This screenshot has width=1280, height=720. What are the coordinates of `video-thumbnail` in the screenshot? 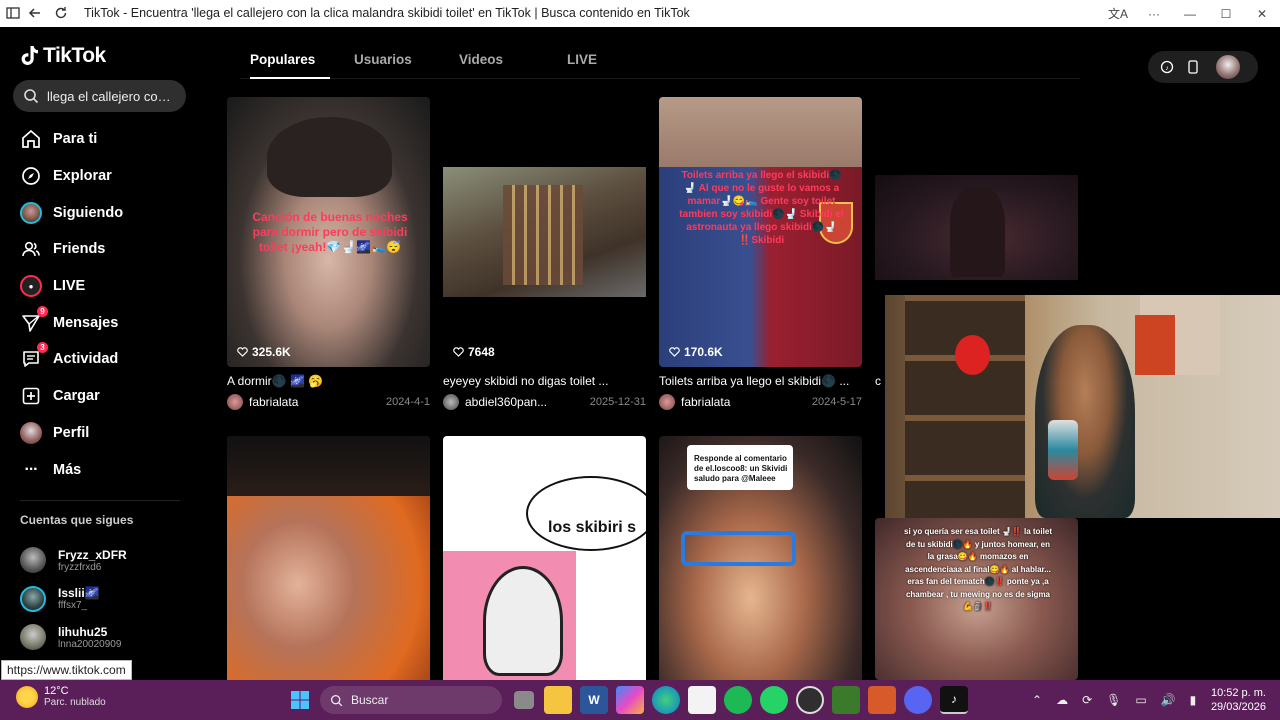 It's located at (328, 558).